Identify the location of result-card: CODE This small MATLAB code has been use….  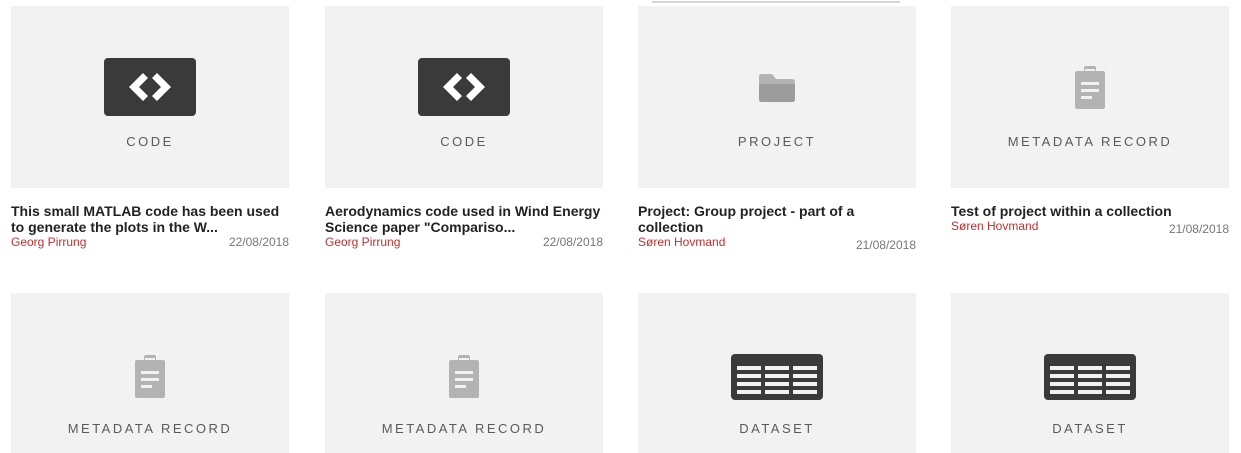
(150, 127).